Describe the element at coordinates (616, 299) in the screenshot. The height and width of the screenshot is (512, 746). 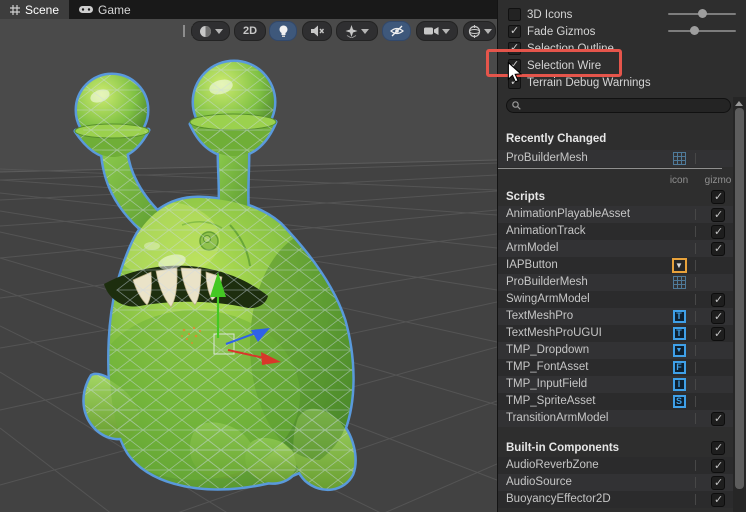
I see `gizmo-row: SwingArmModel` at that location.